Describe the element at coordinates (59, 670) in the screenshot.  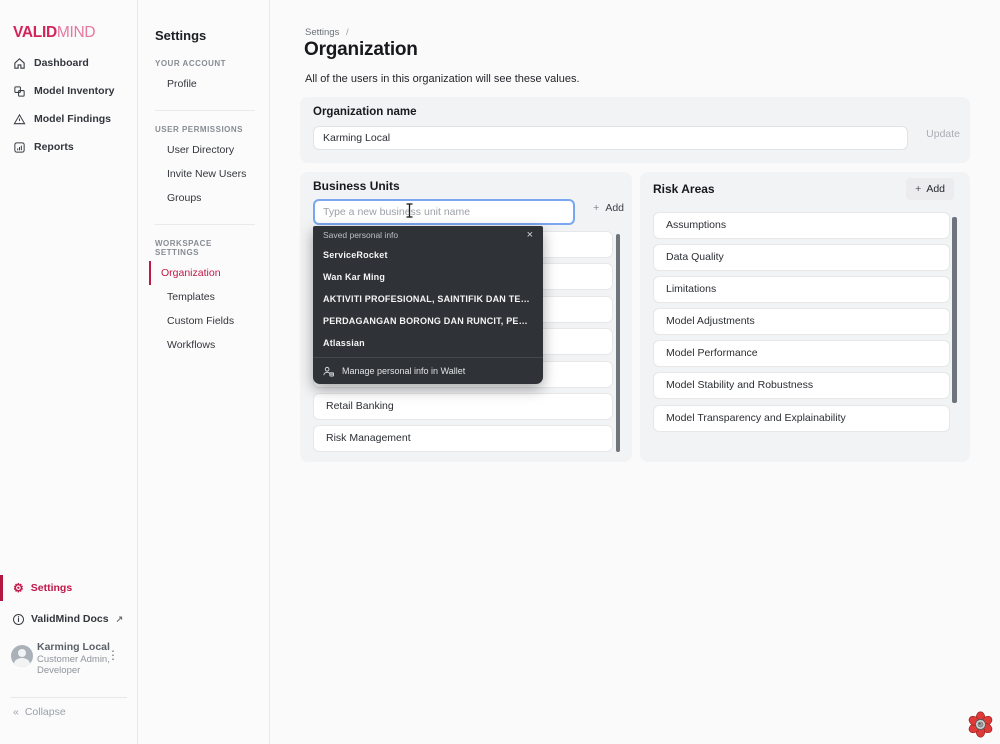
I see `user-role: Developer` at that location.